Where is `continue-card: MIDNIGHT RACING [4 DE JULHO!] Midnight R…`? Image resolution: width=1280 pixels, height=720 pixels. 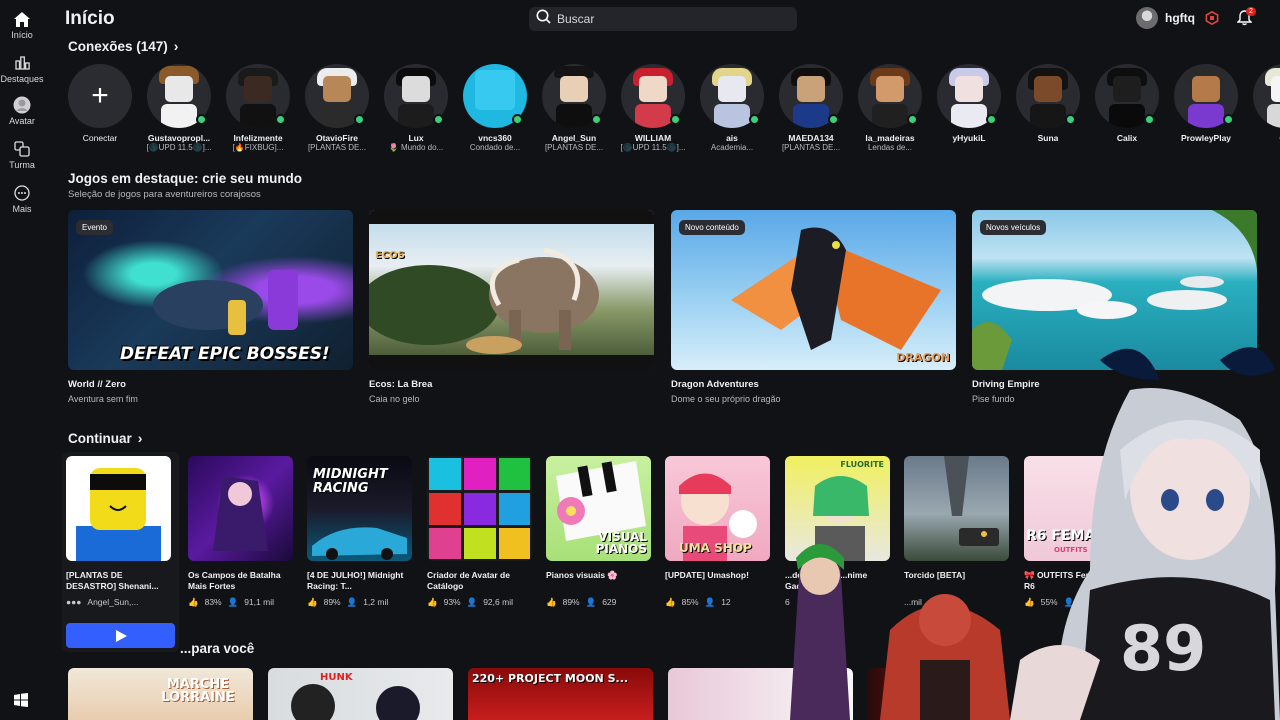 continue-card: MIDNIGHT RACING [4 DE JULHO!] Midnight R… is located at coordinates (359, 532).